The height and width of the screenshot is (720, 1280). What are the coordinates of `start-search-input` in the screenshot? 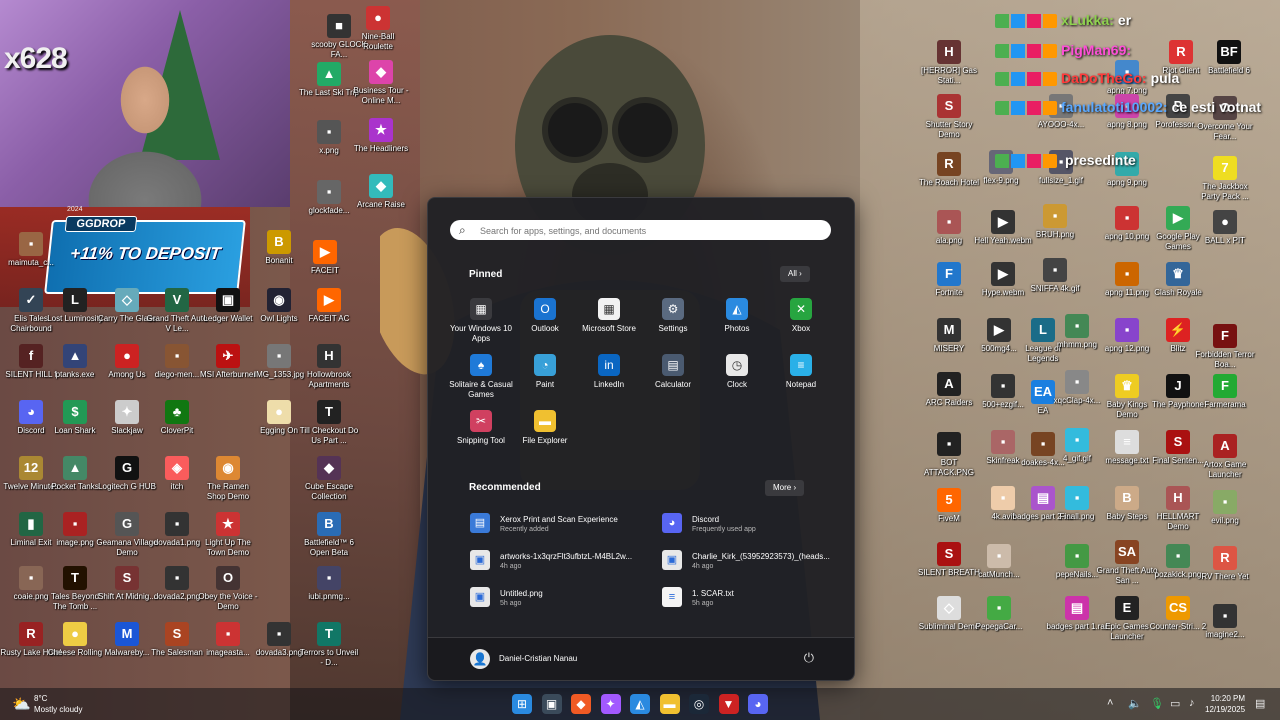 It's located at (650, 231).